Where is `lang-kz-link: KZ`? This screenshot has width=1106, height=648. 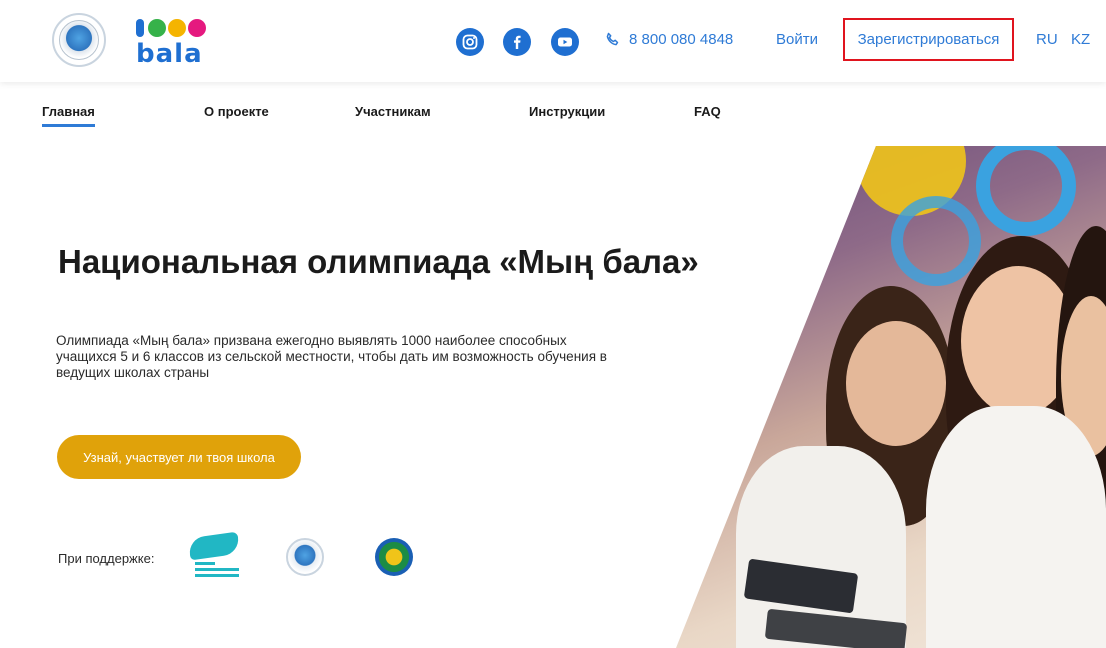 lang-kz-link: KZ is located at coordinates (1080, 39).